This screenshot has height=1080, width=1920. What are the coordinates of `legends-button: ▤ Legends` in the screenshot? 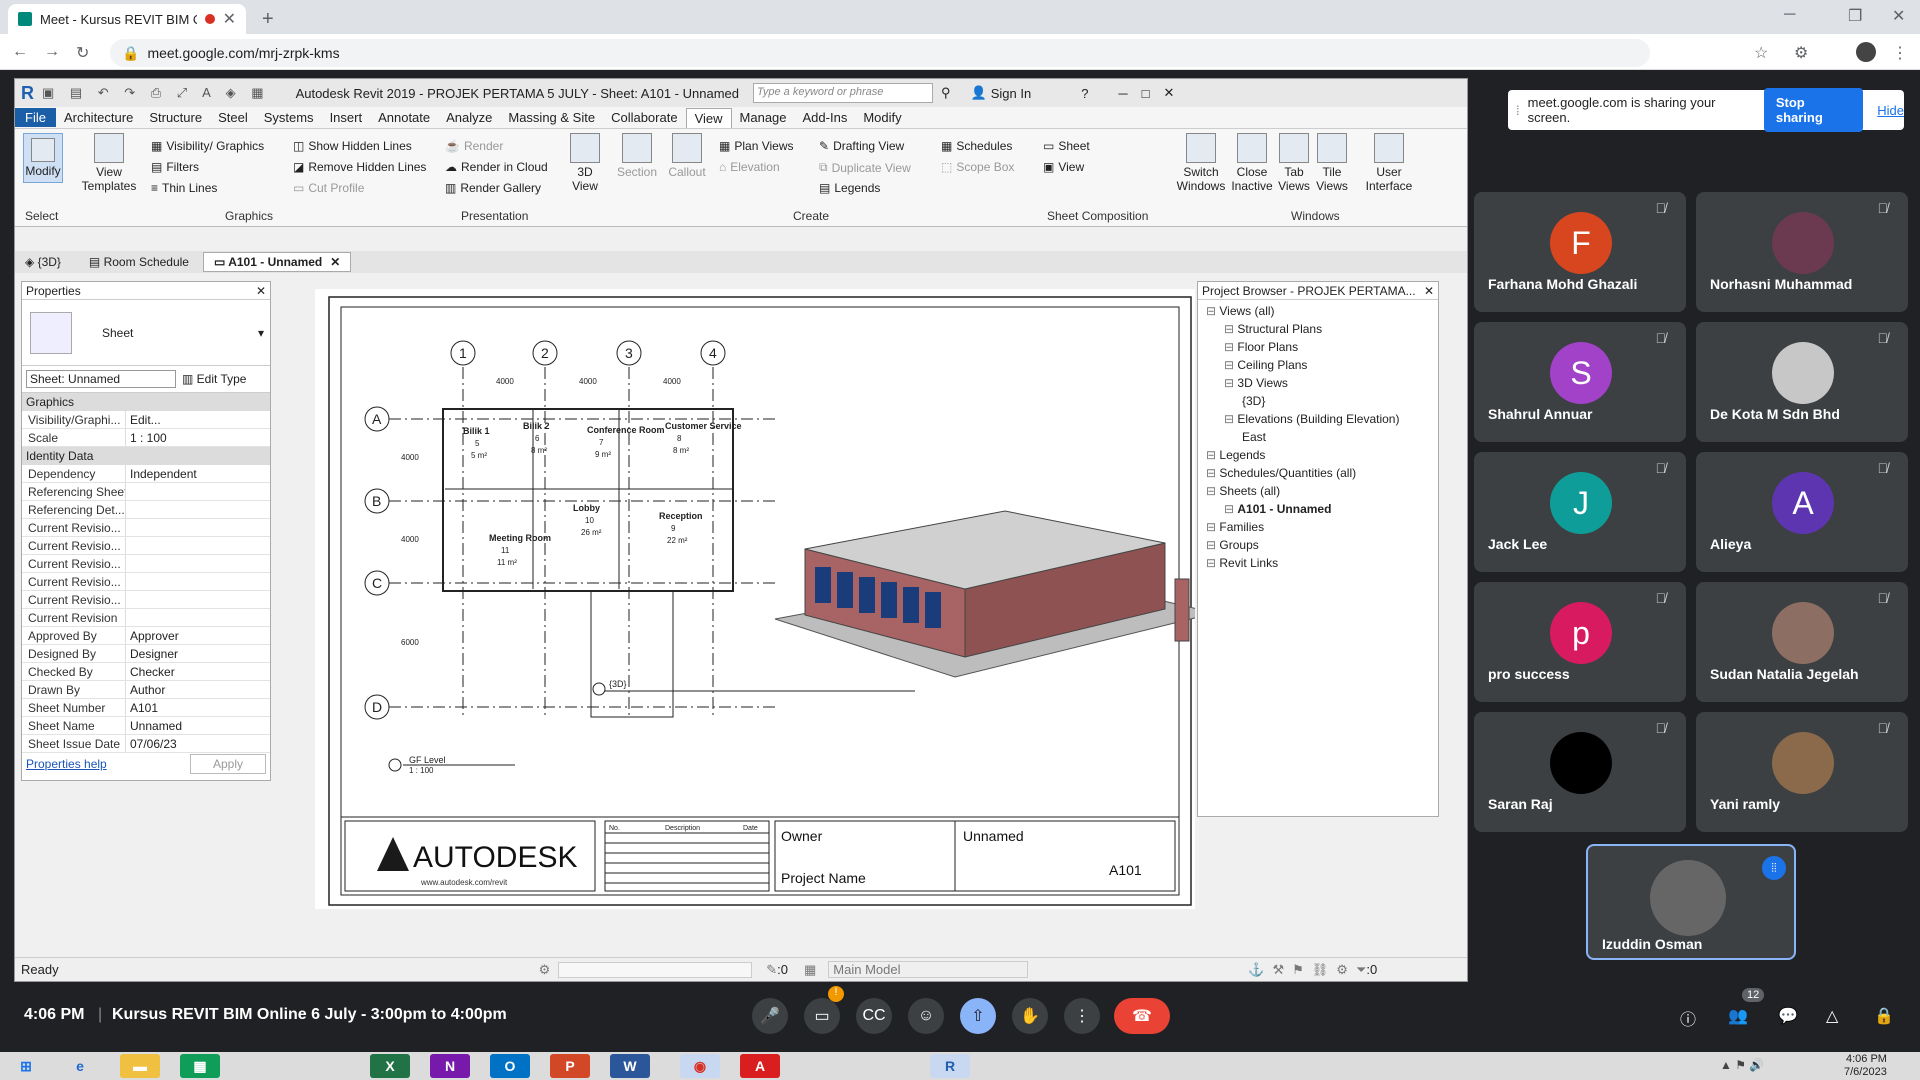 It's located at (849, 188).